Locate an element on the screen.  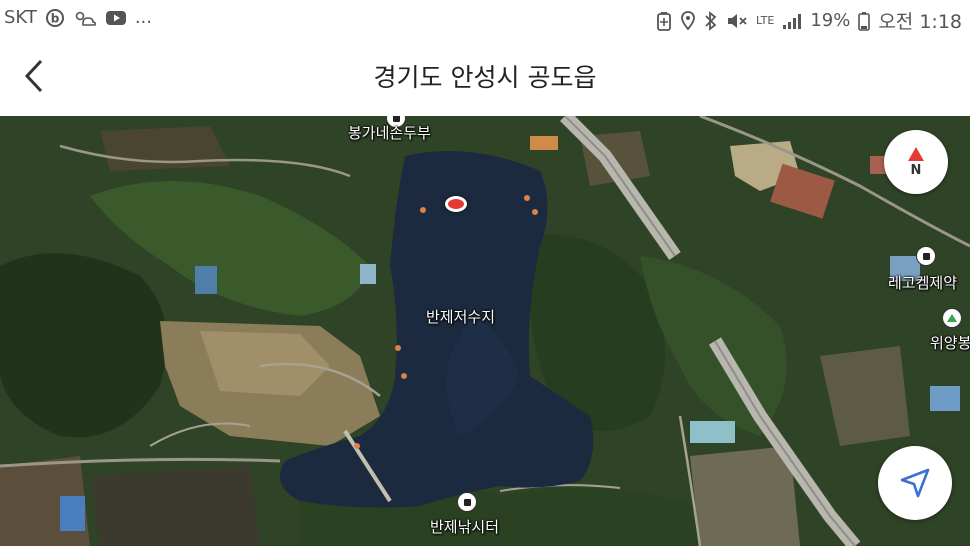
location-pin is located at coordinates (456, 204).